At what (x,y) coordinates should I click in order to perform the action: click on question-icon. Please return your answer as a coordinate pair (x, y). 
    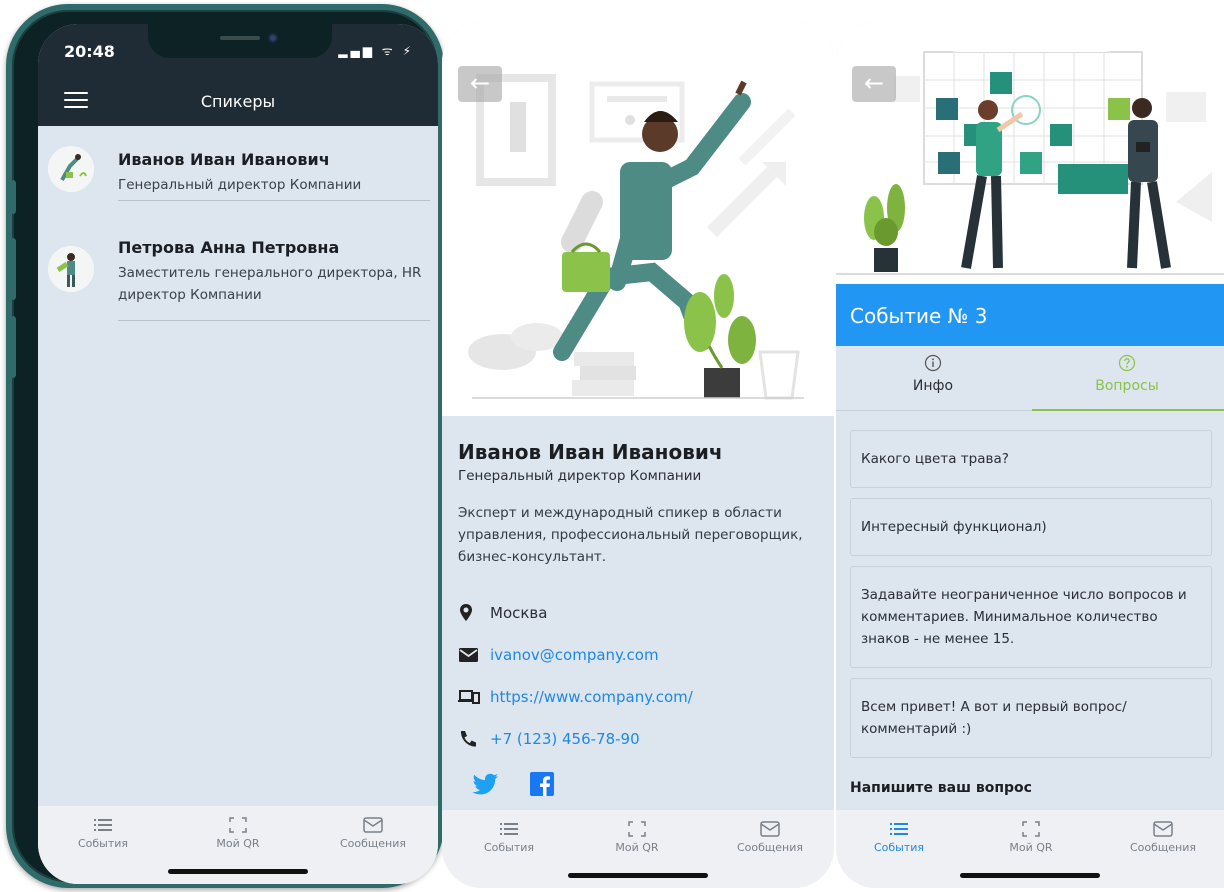
    Looking at the image, I should click on (1127, 363).